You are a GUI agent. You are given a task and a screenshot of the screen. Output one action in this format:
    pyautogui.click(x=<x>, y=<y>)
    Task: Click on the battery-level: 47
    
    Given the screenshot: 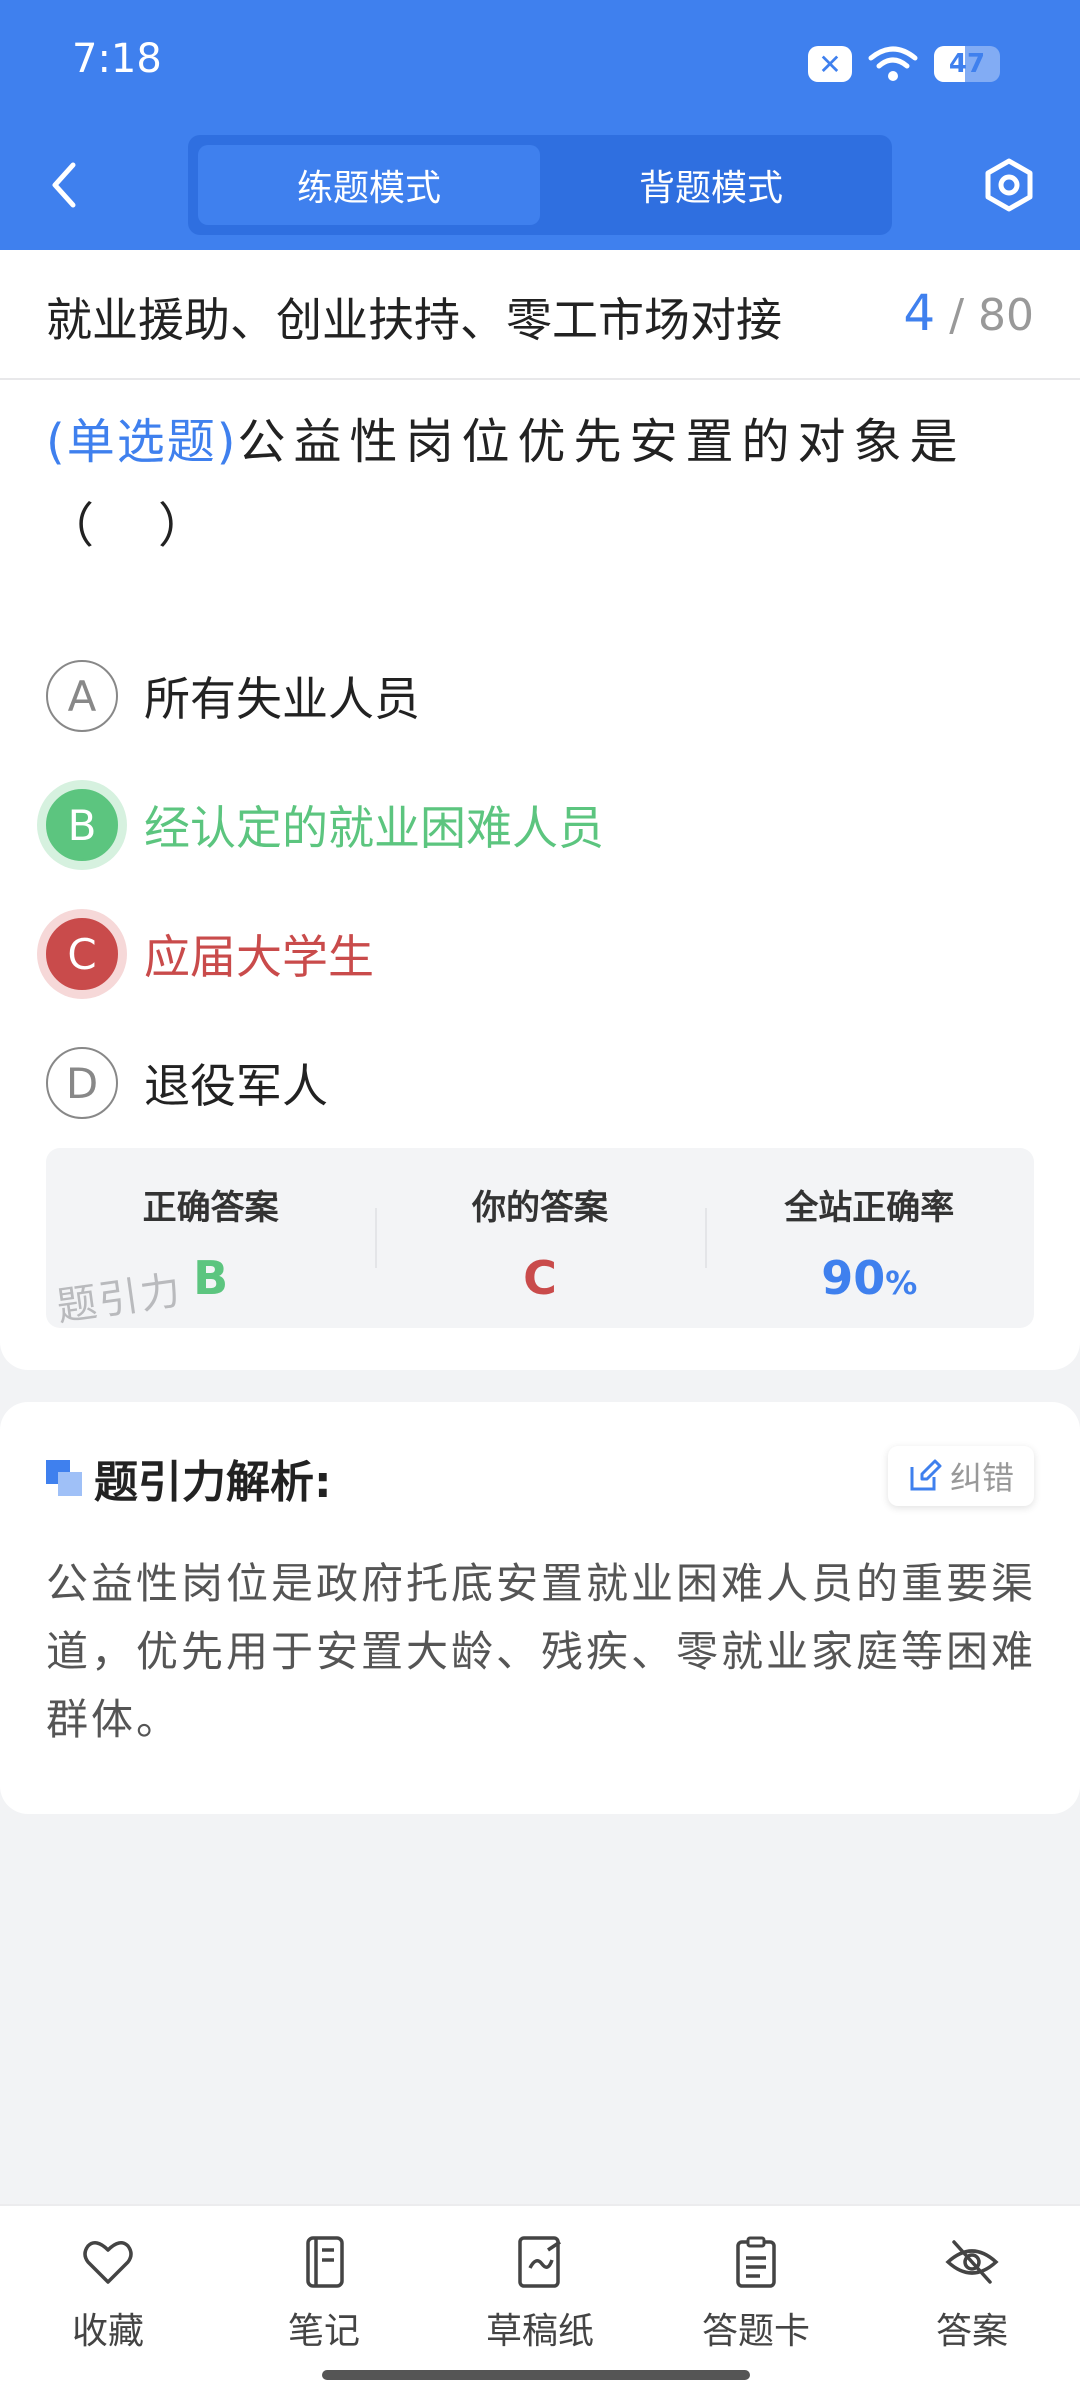 What is the action you would take?
    pyautogui.click(x=967, y=64)
    